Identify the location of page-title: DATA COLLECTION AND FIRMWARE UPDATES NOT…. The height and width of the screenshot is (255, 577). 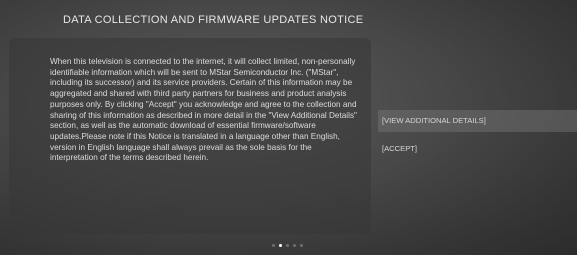
(213, 20).